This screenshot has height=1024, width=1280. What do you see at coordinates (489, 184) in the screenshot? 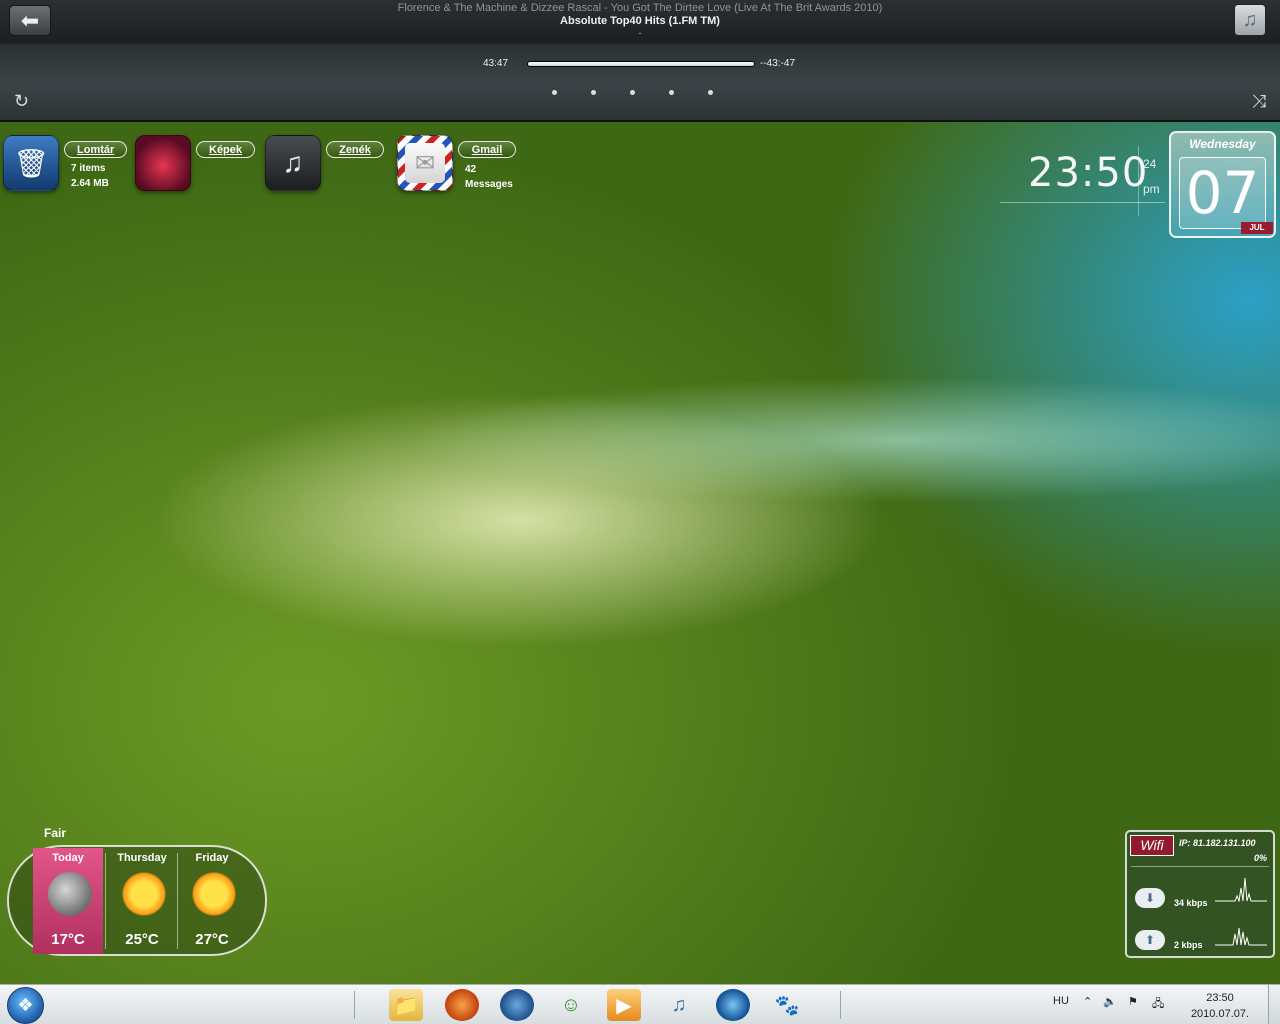
I see `gmail-messages-label: Messages` at bounding box center [489, 184].